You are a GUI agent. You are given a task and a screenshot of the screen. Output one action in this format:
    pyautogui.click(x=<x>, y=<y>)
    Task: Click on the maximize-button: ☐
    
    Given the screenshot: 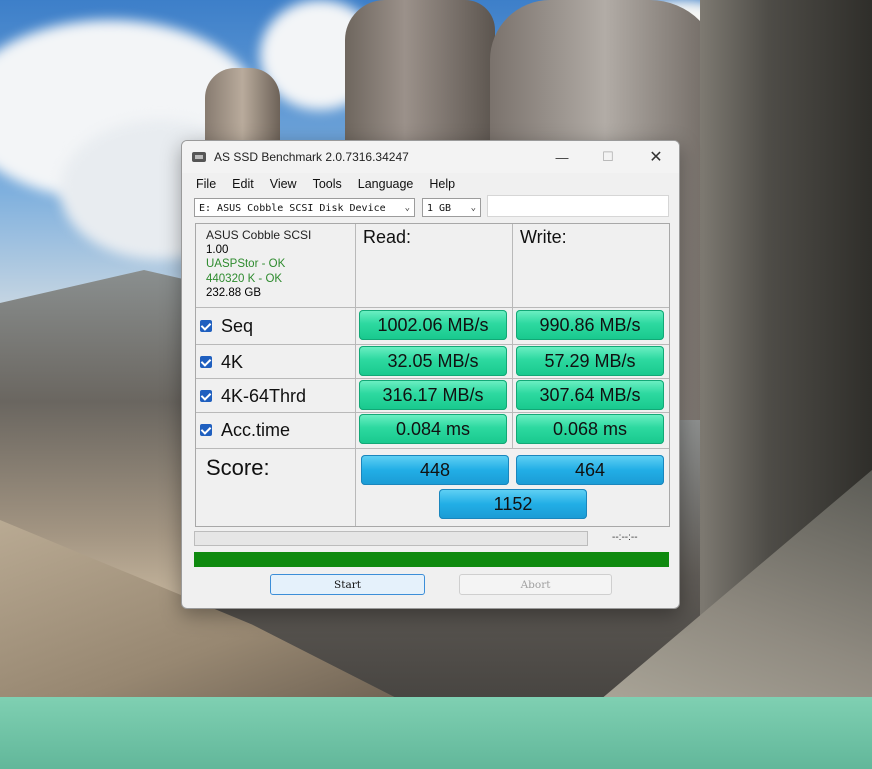 What is the action you would take?
    pyautogui.click(x=608, y=157)
    